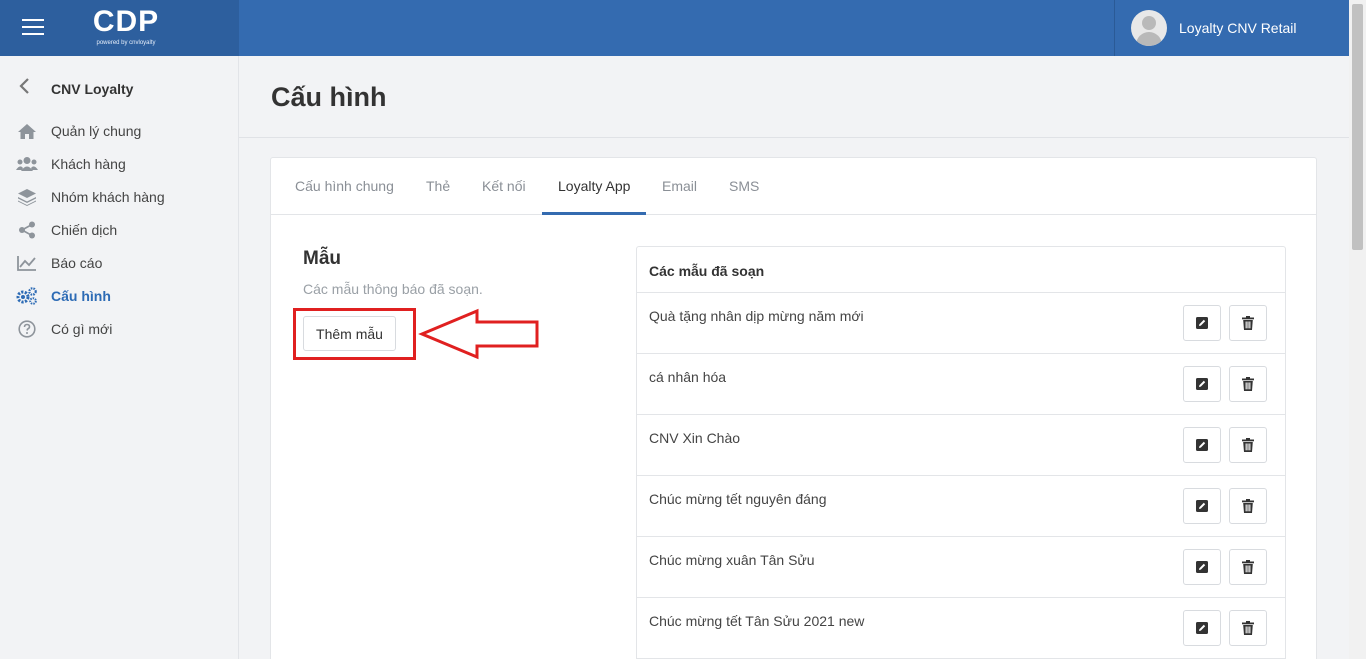 The width and height of the screenshot is (1366, 659). I want to click on tab-sms: SMS, so click(744, 186).